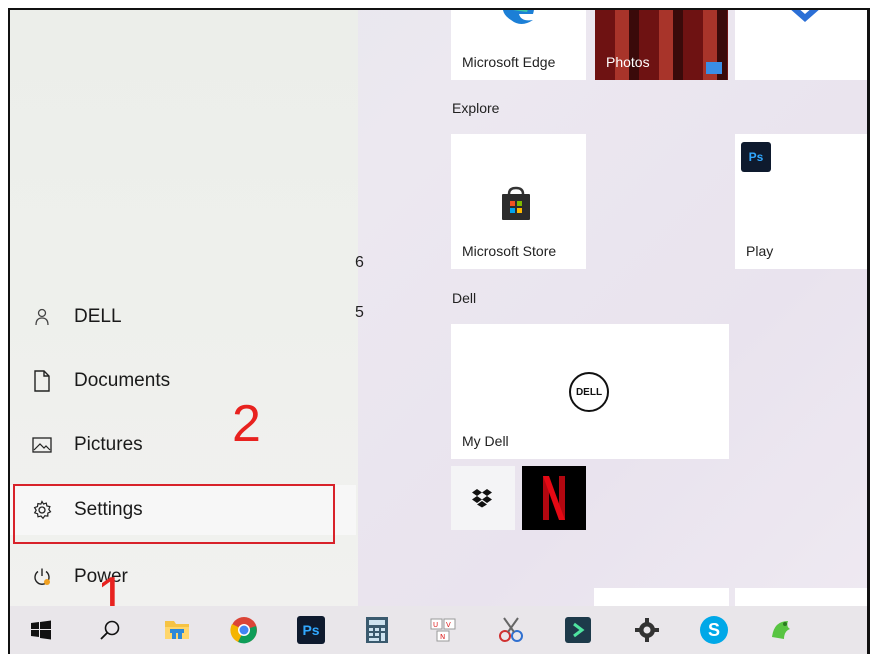 The height and width of the screenshot is (654, 870). I want to click on pictures-button: Pictures, so click(183, 445).